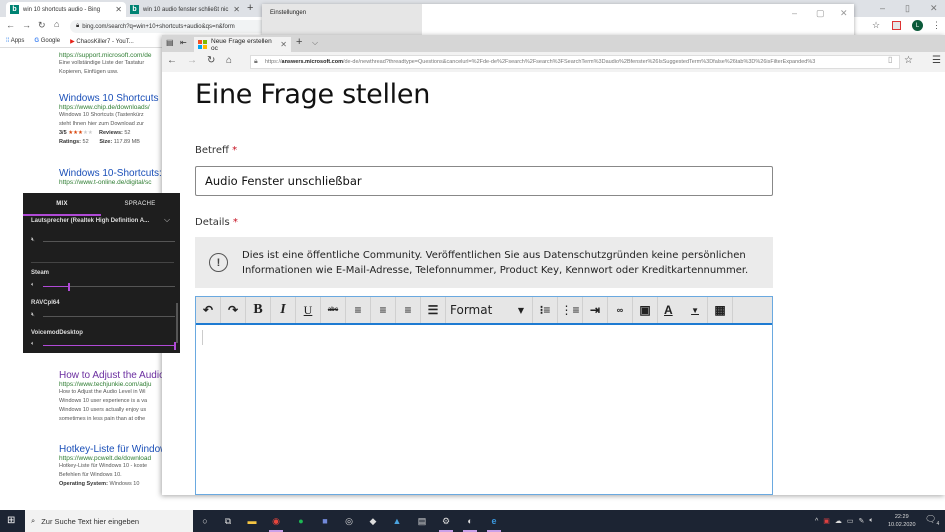  Describe the element at coordinates (111, 107) in the screenshot. I see `result-url: https://www.chip.de/downloads/` at that location.